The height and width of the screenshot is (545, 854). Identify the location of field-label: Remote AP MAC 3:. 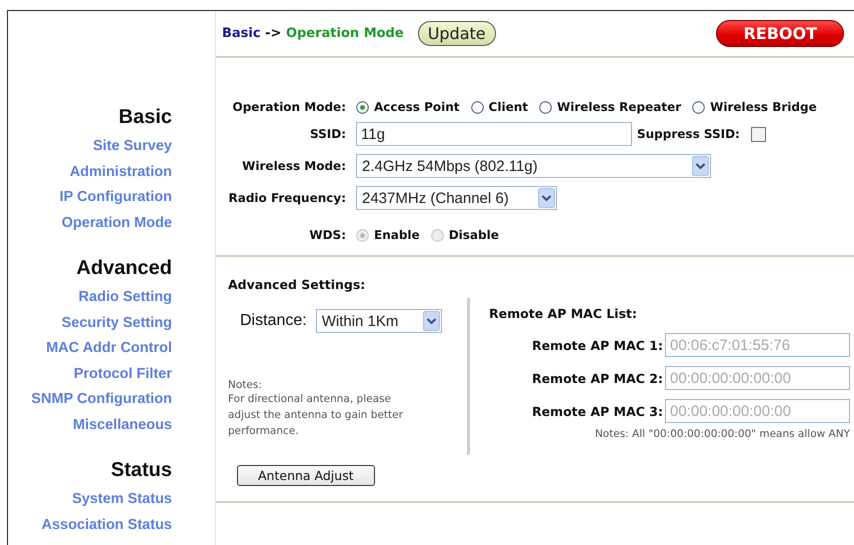
(597, 411).